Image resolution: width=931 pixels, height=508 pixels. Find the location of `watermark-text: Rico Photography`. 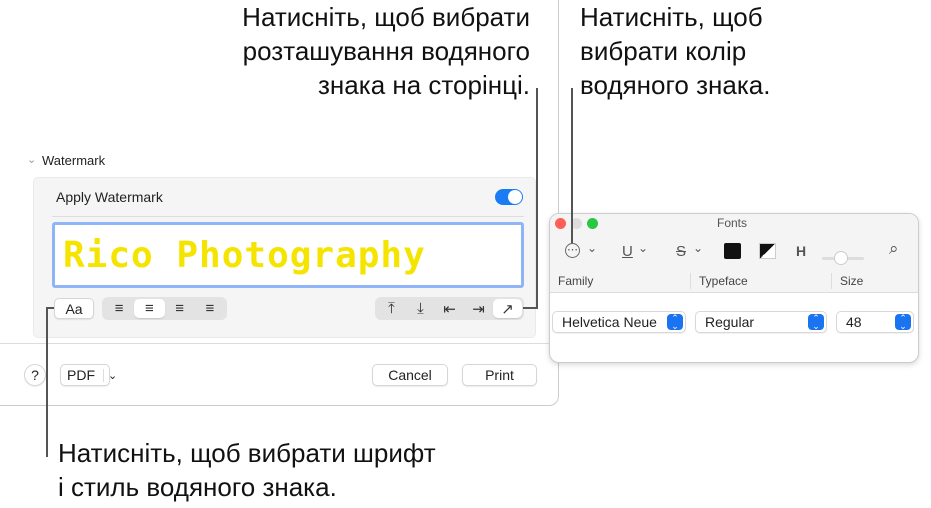

watermark-text: Rico Photography is located at coordinates (244, 255).